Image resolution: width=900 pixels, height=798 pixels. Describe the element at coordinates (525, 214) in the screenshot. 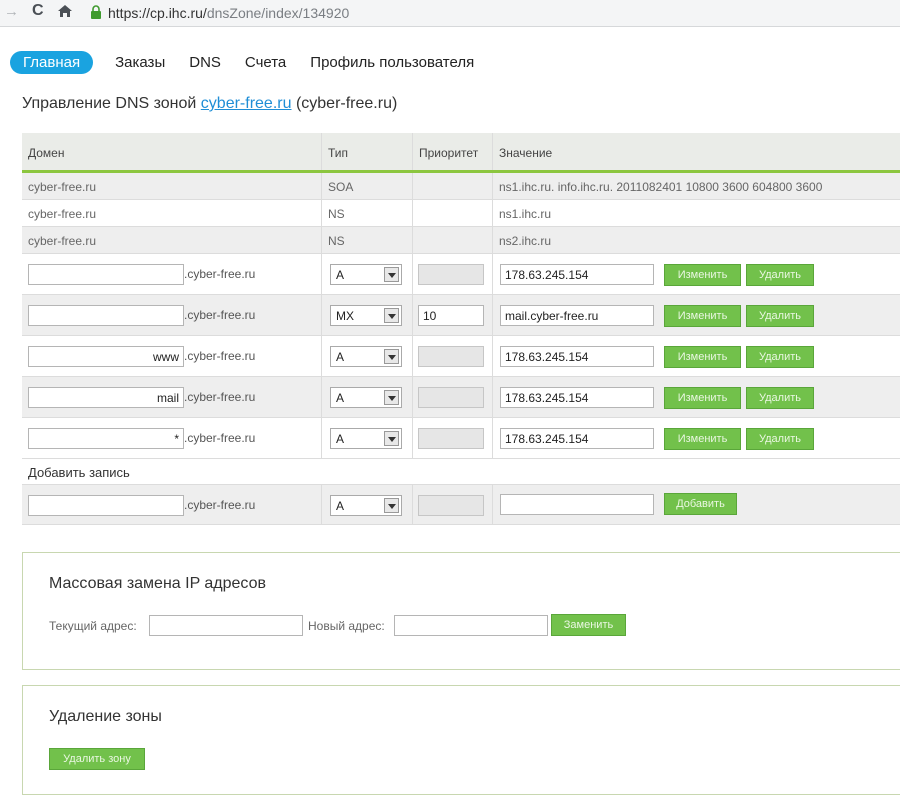

I see `row-value: ns1.ihc.ru` at that location.